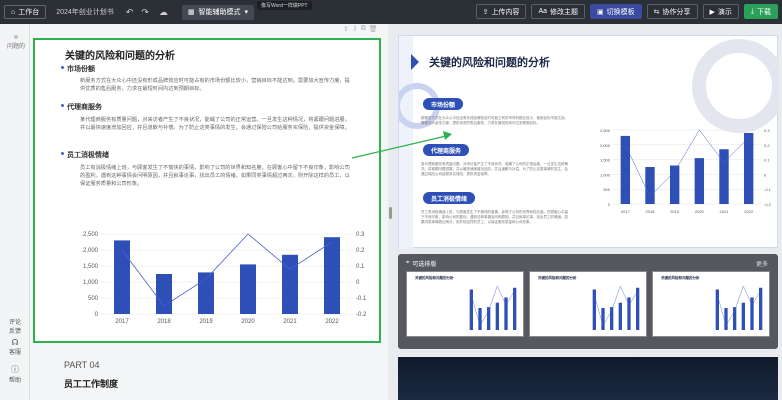 The width and height of the screenshot is (782, 400). Describe the element at coordinates (443, 104) in the screenshot. I see `preview-badge: 市场份额` at that location.